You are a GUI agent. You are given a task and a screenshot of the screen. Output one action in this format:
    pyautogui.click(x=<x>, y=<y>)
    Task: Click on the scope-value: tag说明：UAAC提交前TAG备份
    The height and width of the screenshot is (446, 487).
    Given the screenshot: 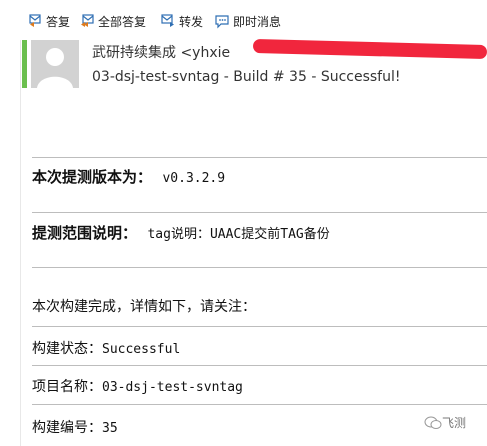 What is the action you would take?
    pyautogui.click(x=238, y=234)
    